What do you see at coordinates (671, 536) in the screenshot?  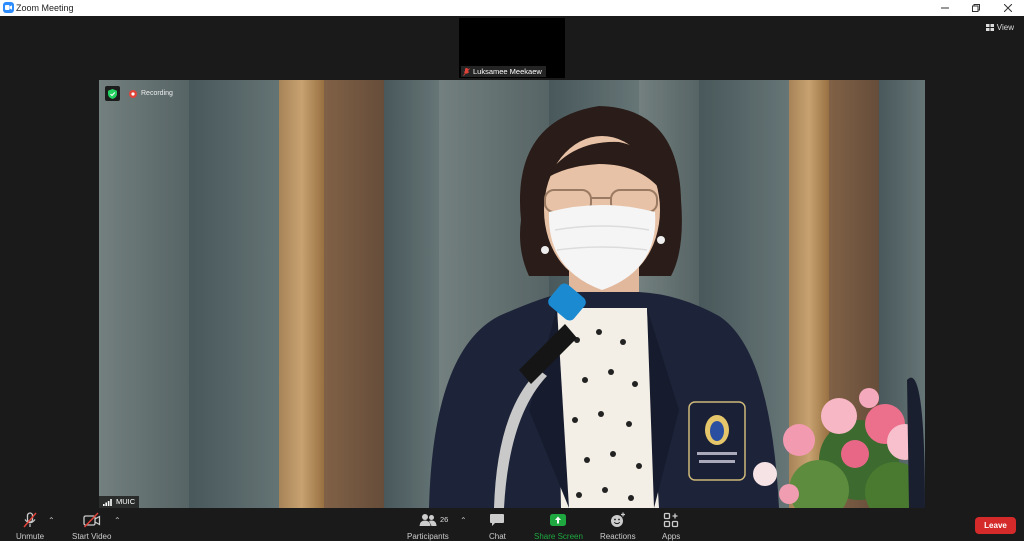 I see `apps-label: Apps` at bounding box center [671, 536].